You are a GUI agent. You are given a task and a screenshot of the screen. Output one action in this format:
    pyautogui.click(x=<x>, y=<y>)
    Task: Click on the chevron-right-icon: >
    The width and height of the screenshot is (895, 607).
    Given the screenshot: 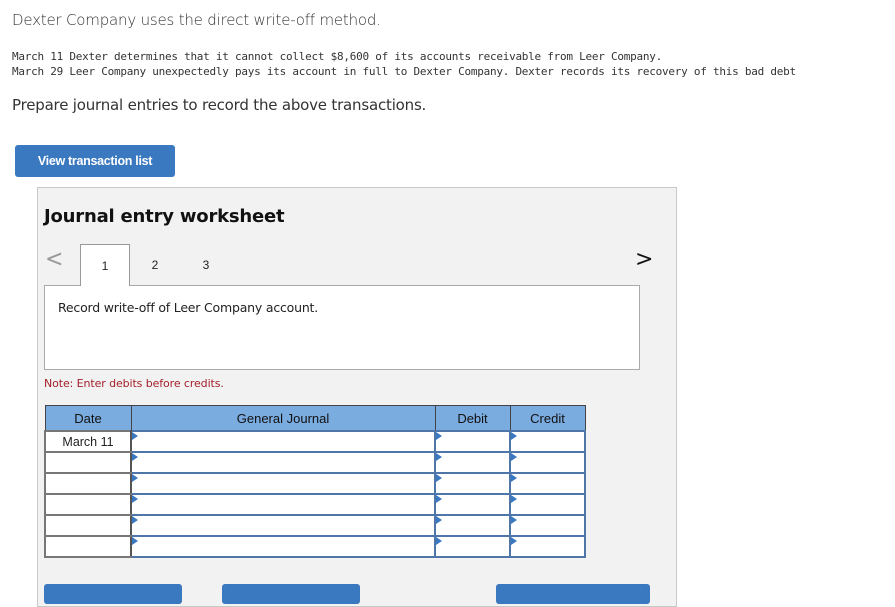 What is the action you would take?
    pyautogui.click(x=644, y=259)
    